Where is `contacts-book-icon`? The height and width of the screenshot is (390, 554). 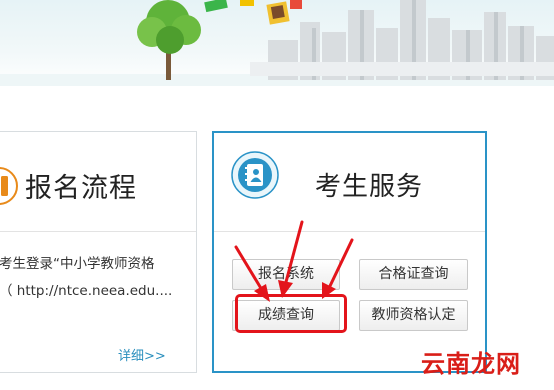
contacts-book-icon is located at coordinates (255, 175).